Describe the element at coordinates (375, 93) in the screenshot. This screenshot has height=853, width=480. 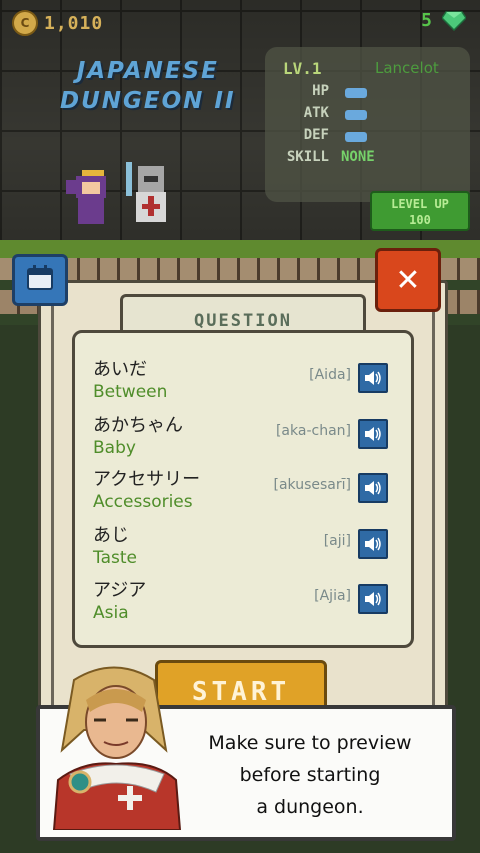
I see `stat-row-hp: HP` at that location.